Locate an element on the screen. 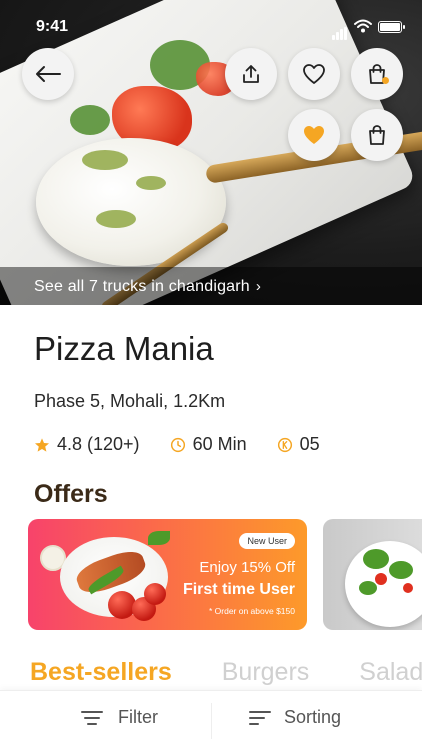 The width and height of the screenshot is (422, 750). status-bar: 9:41 is located at coordinates (211, 28).